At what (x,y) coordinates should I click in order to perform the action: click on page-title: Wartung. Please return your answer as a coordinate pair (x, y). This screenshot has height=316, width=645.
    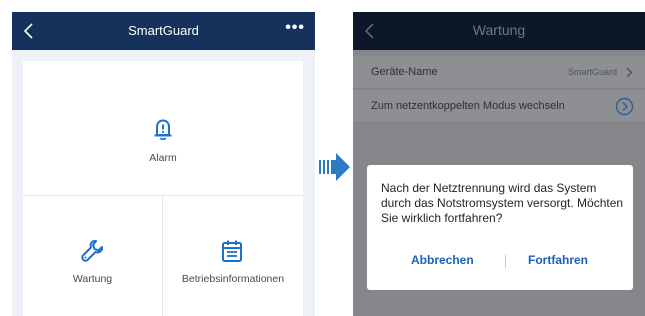
    Looking at the image, I should click on (499, 30).